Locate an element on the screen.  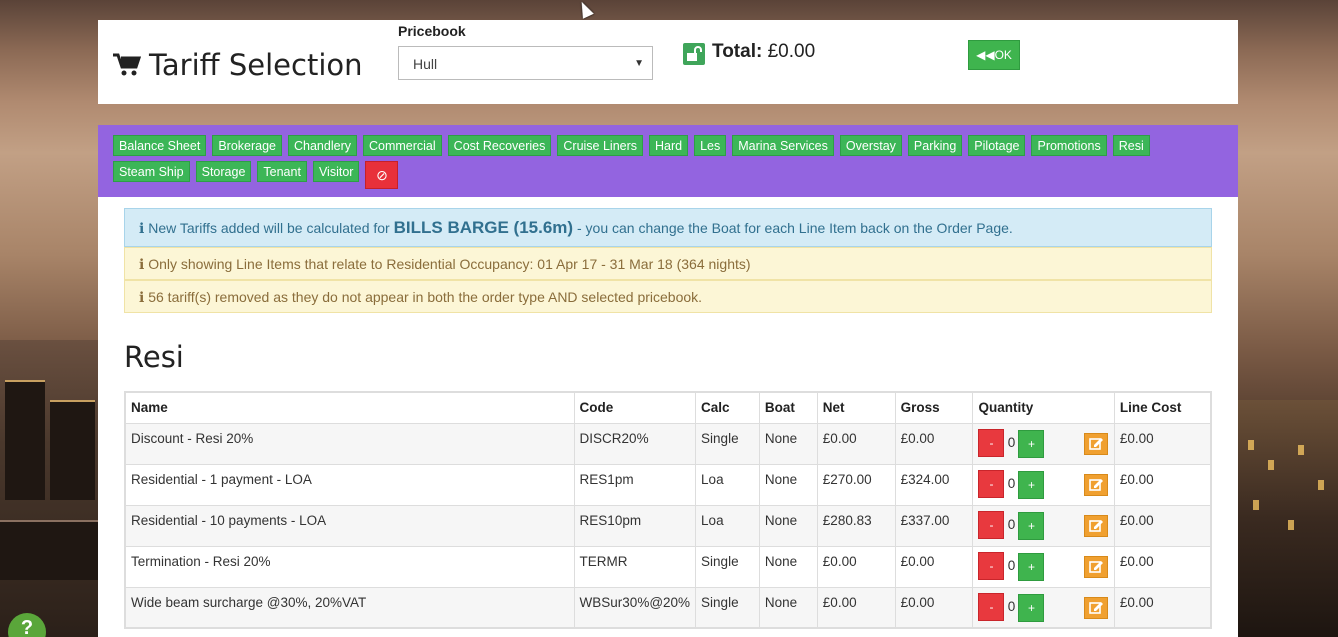
page-title: Tariff Selection is located at coordinates (238, 65).